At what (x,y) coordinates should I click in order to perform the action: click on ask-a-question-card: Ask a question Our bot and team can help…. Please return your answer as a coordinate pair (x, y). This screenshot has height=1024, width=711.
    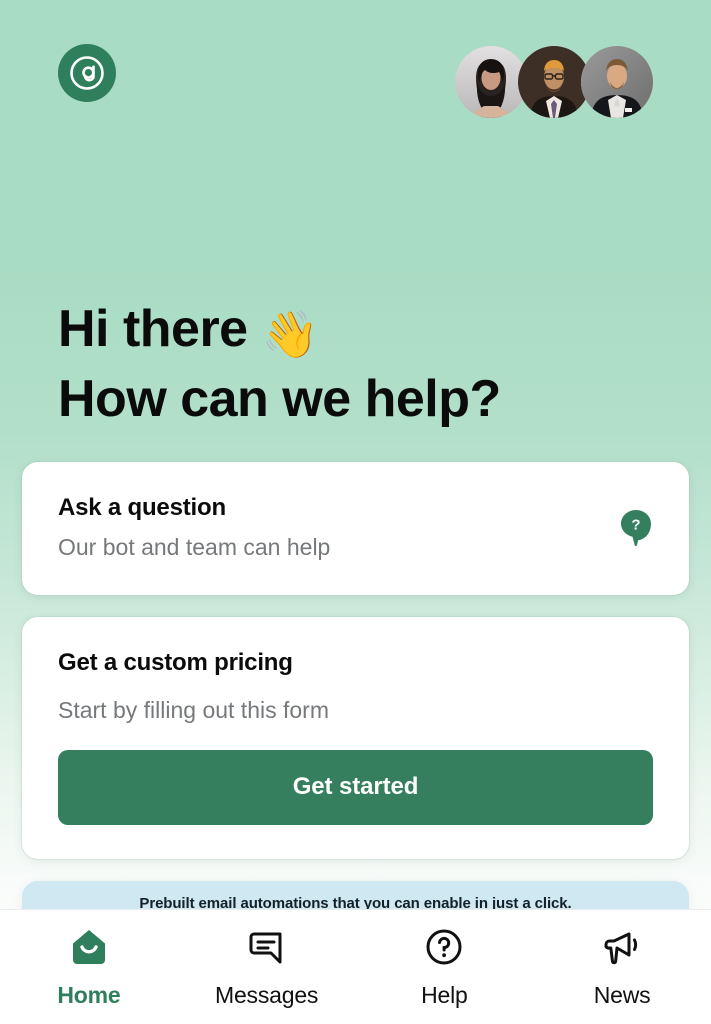
    Looking at the image, I should click on (355, 528).